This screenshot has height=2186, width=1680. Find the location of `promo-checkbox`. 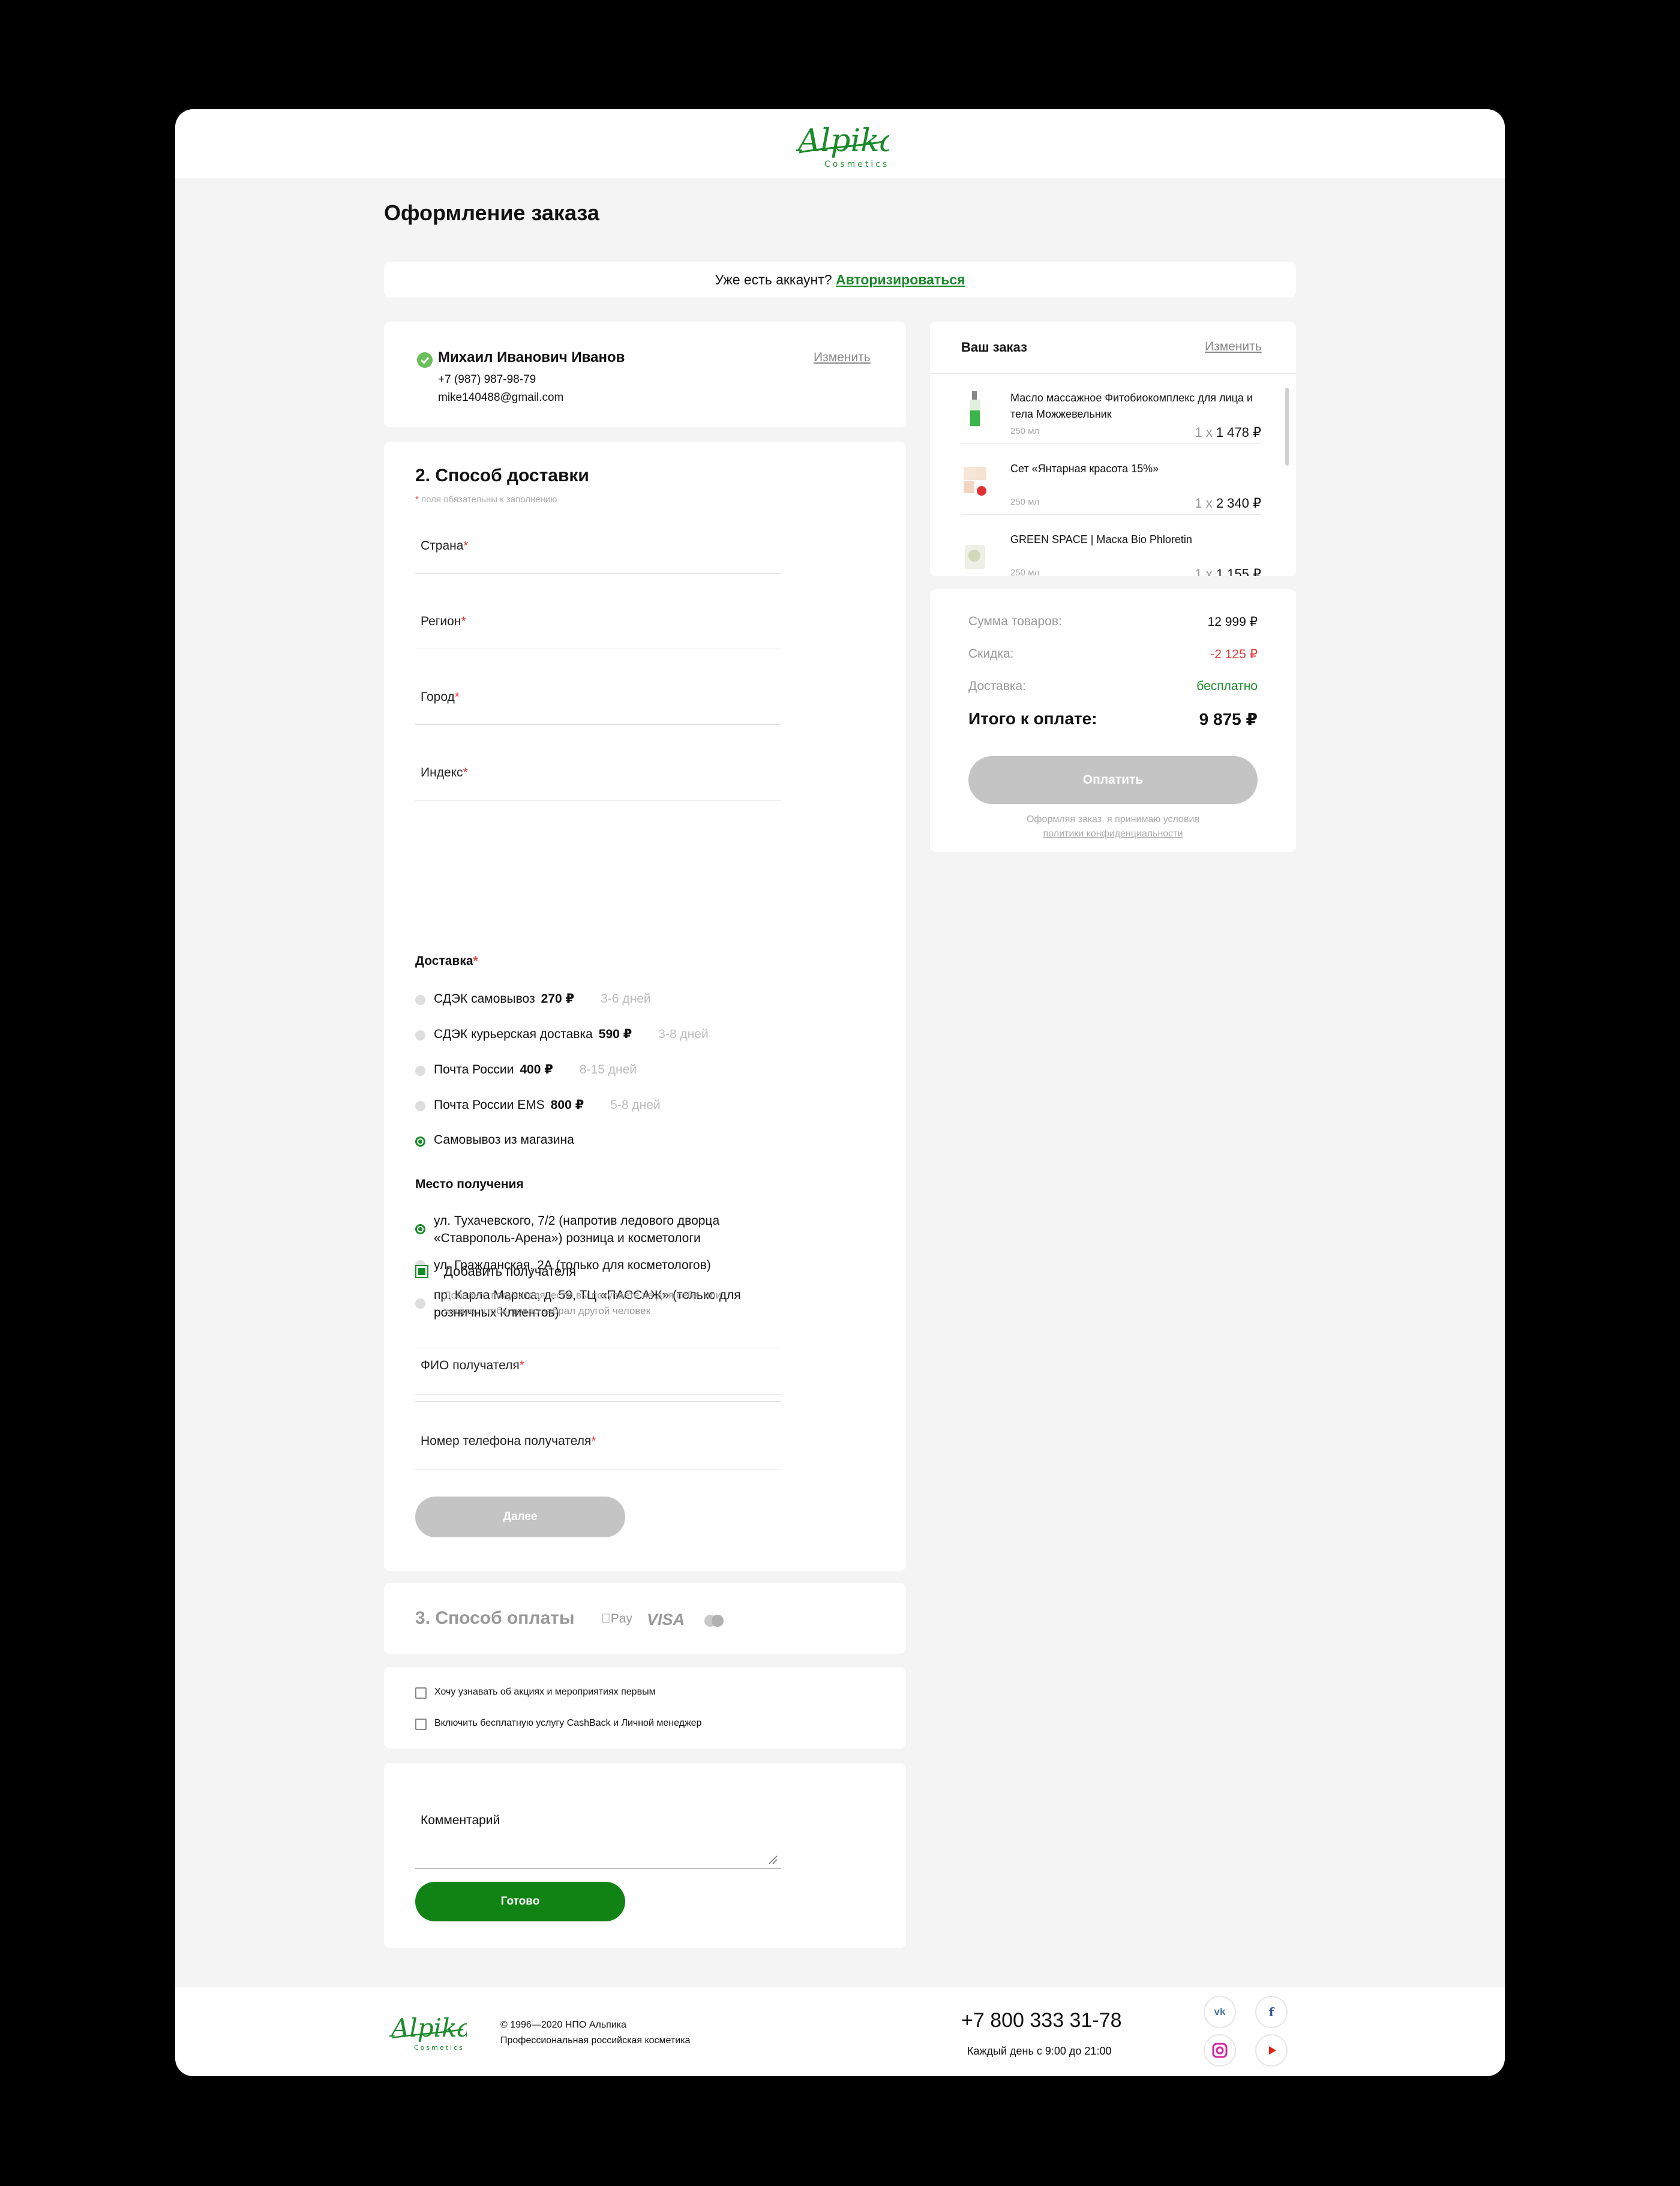

promo-checkbox is located at coordinates (421, 1693).